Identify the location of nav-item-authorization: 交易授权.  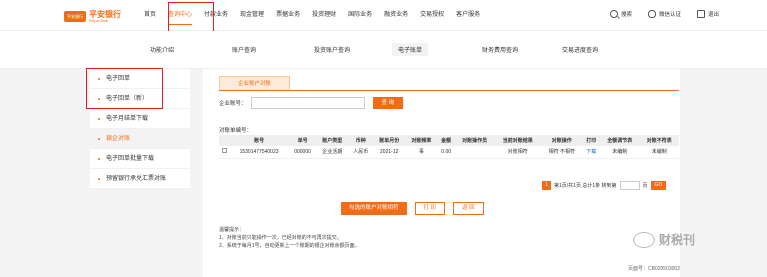
(432, 15).